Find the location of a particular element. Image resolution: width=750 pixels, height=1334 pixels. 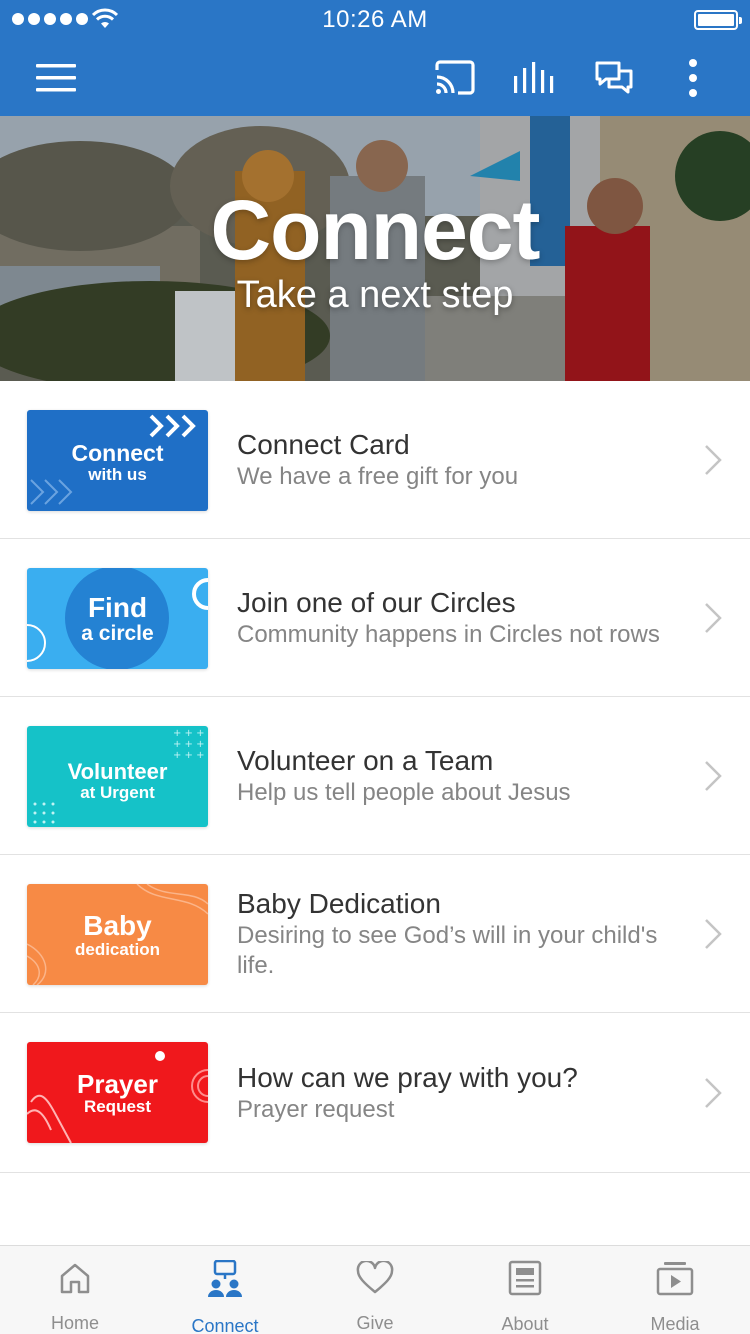

tab-connect: Connect is located at coordinates (225, 1290).